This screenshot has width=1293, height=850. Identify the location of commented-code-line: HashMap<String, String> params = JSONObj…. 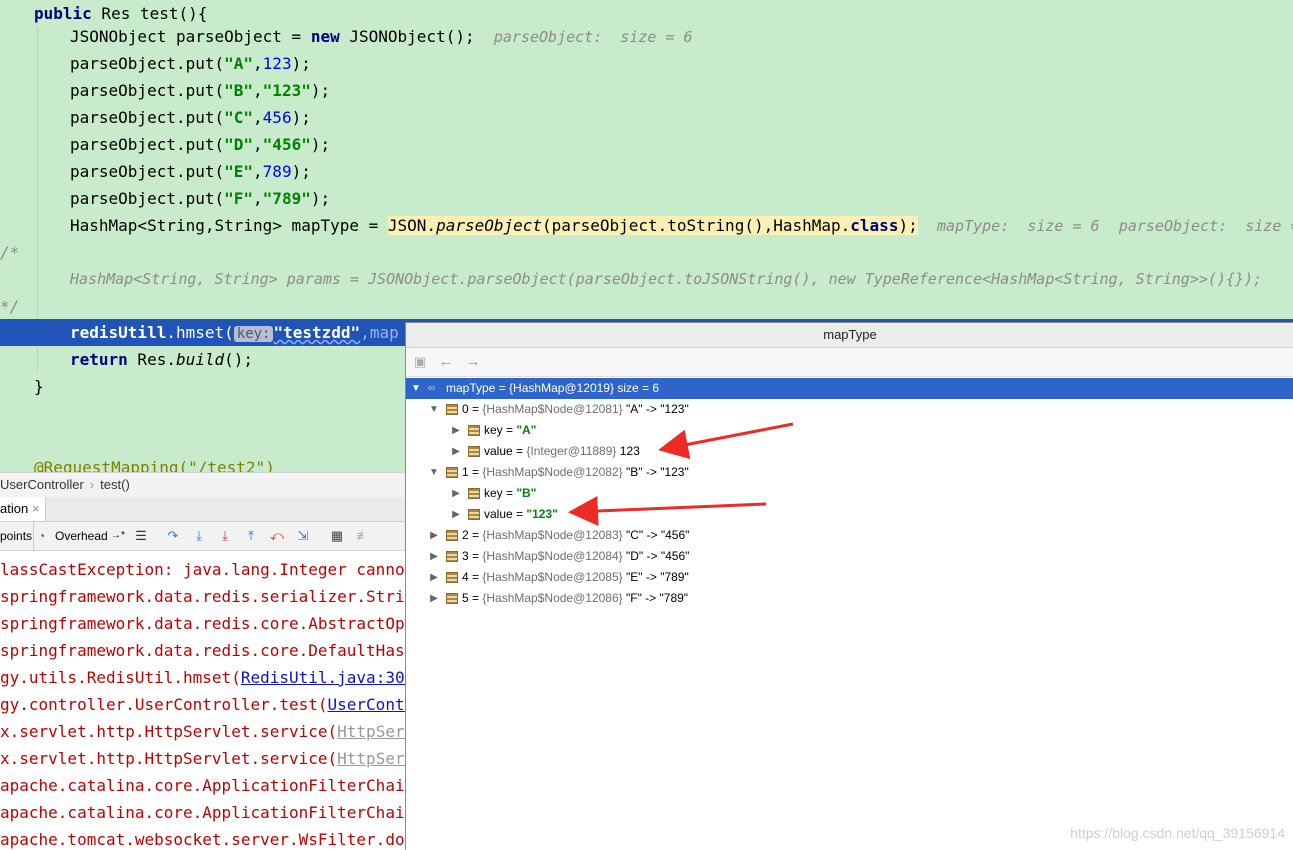
(666, 279).